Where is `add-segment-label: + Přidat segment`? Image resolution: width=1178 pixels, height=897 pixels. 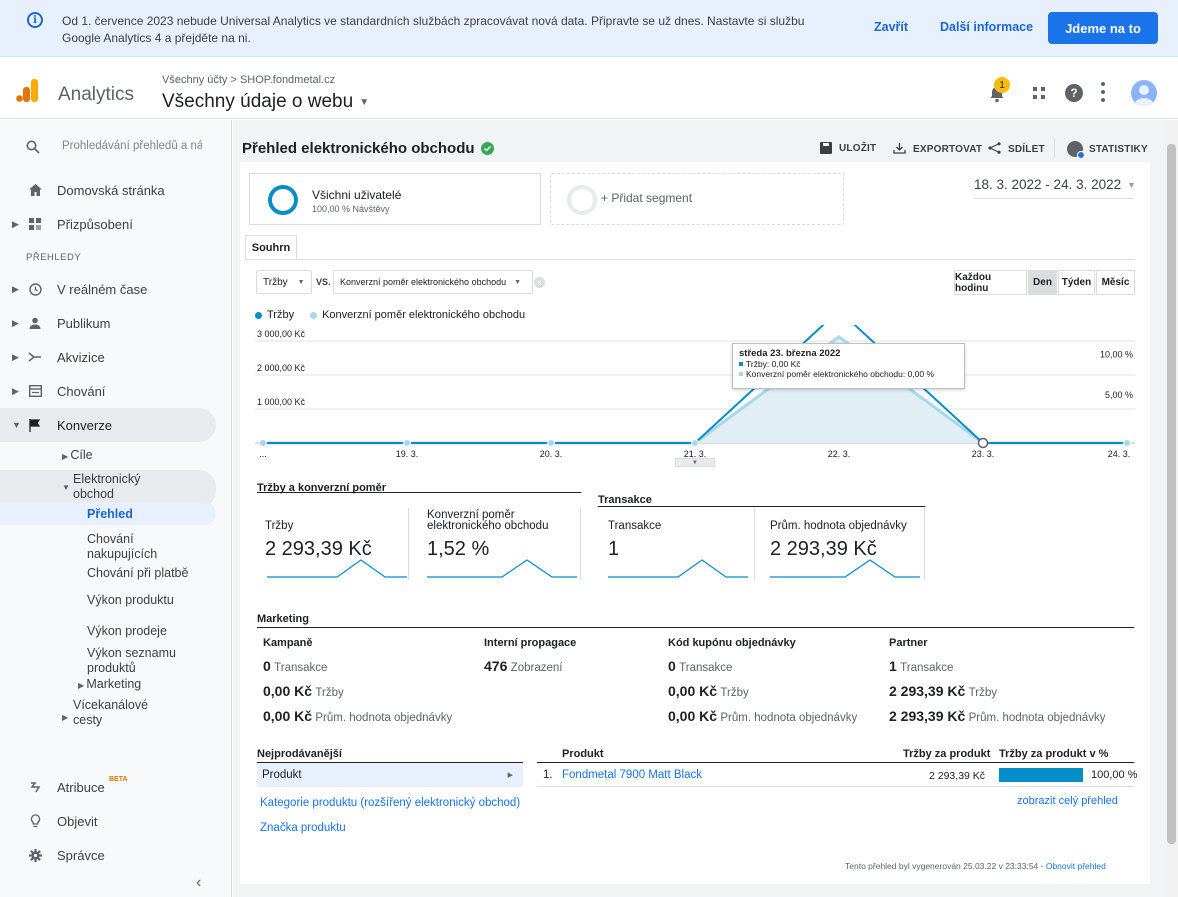 add-segment-label: + Přidat segment is located at coordinates (647, 198).